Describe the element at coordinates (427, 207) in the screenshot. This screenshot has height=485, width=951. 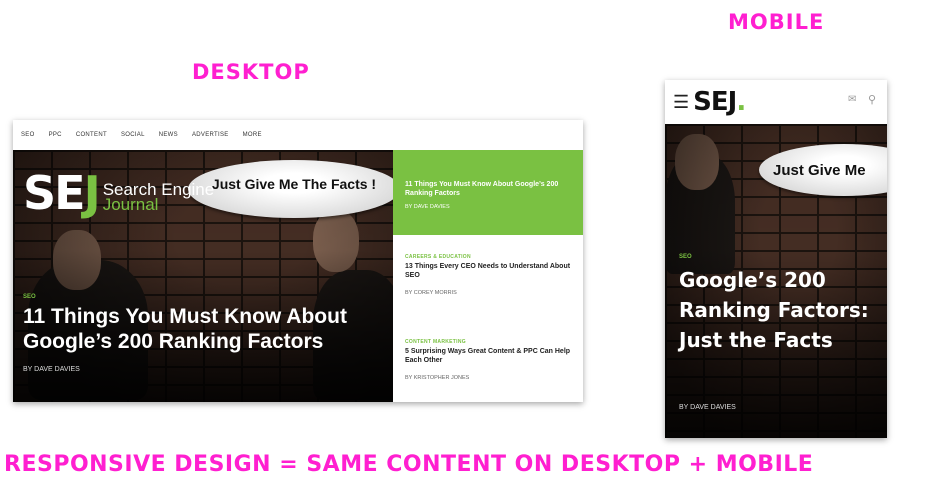
I see `sidebar-item-byline: BY DAVE DAVIES` at that location.